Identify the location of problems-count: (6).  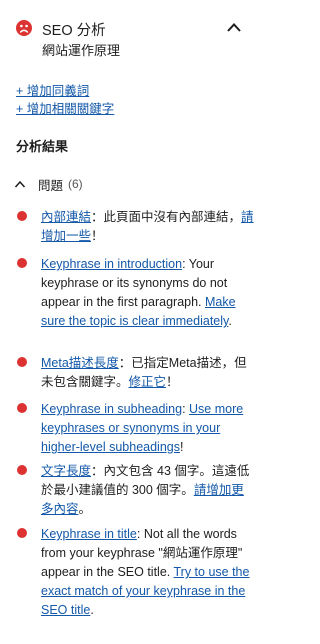
(75, 184).